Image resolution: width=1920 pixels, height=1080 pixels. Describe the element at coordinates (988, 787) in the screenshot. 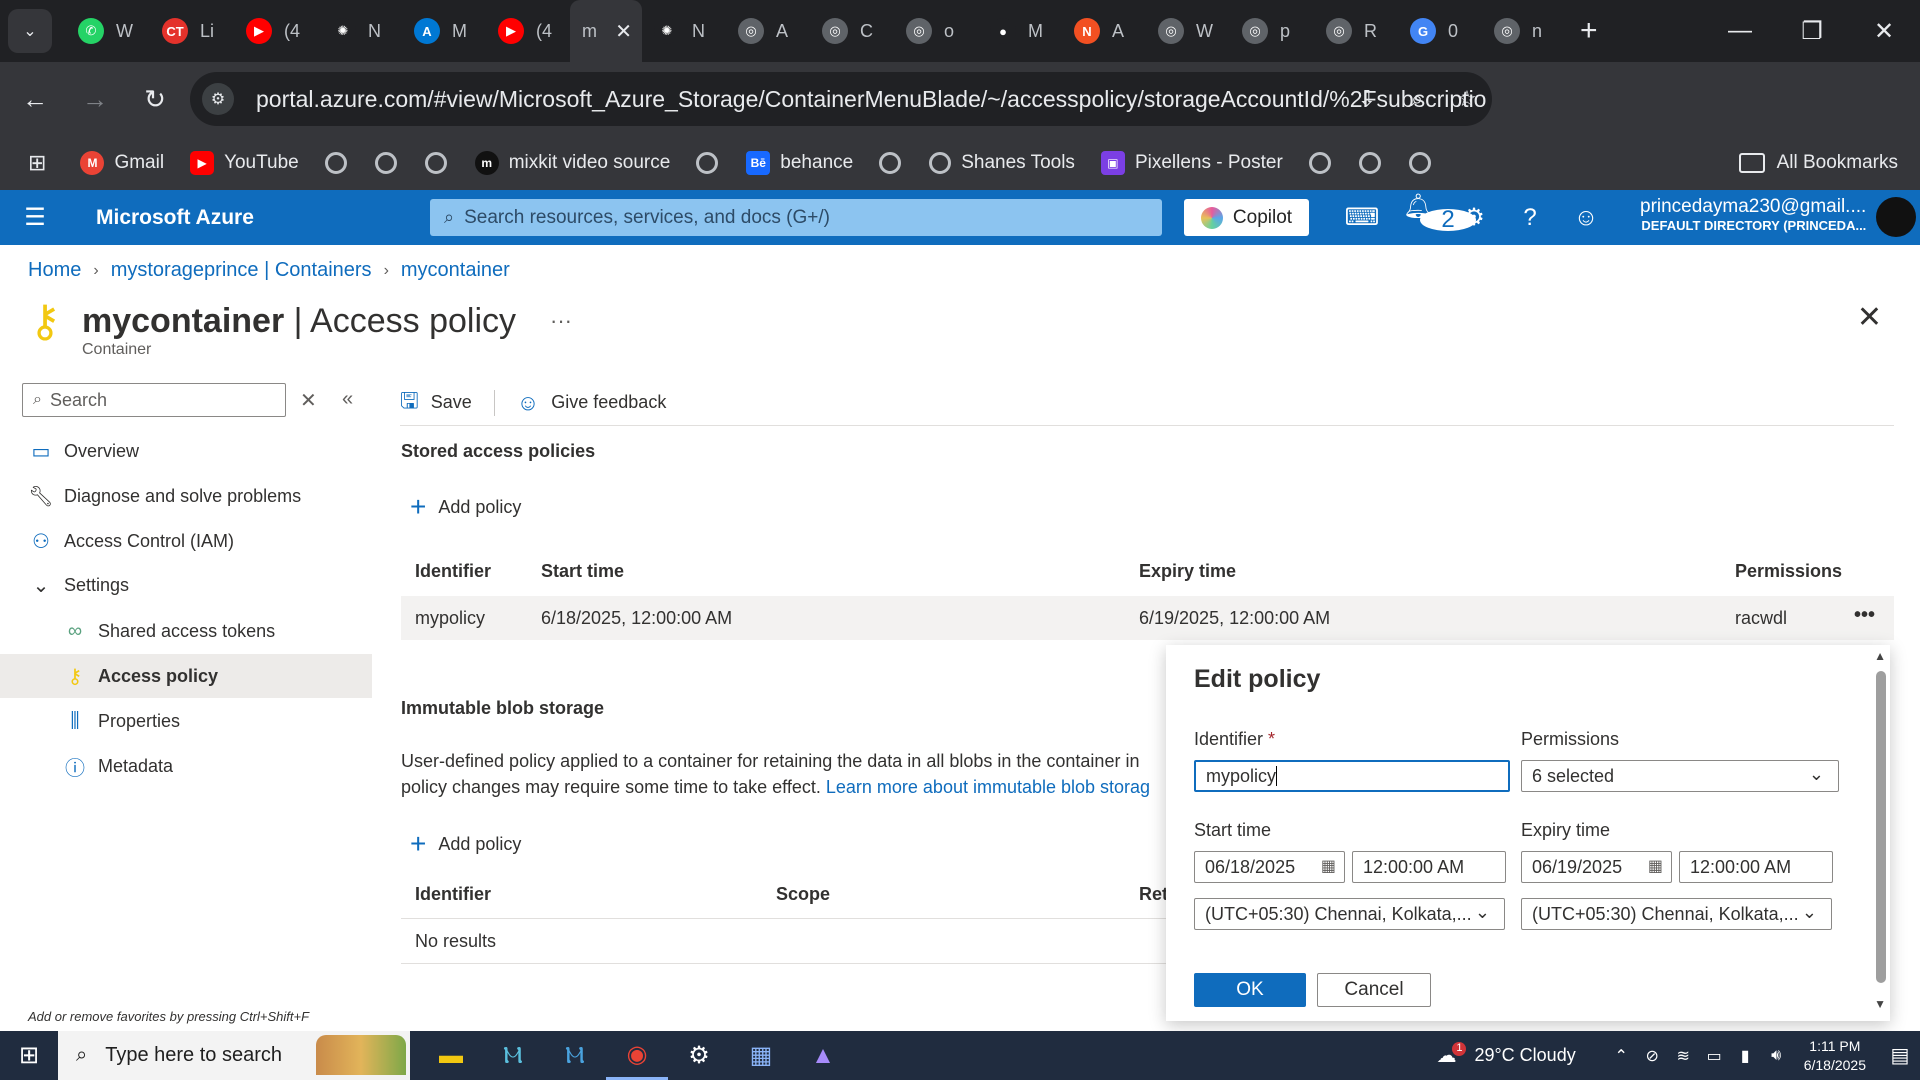

I see `learn-more-link: Learn more about immutable blob storag` at that location.